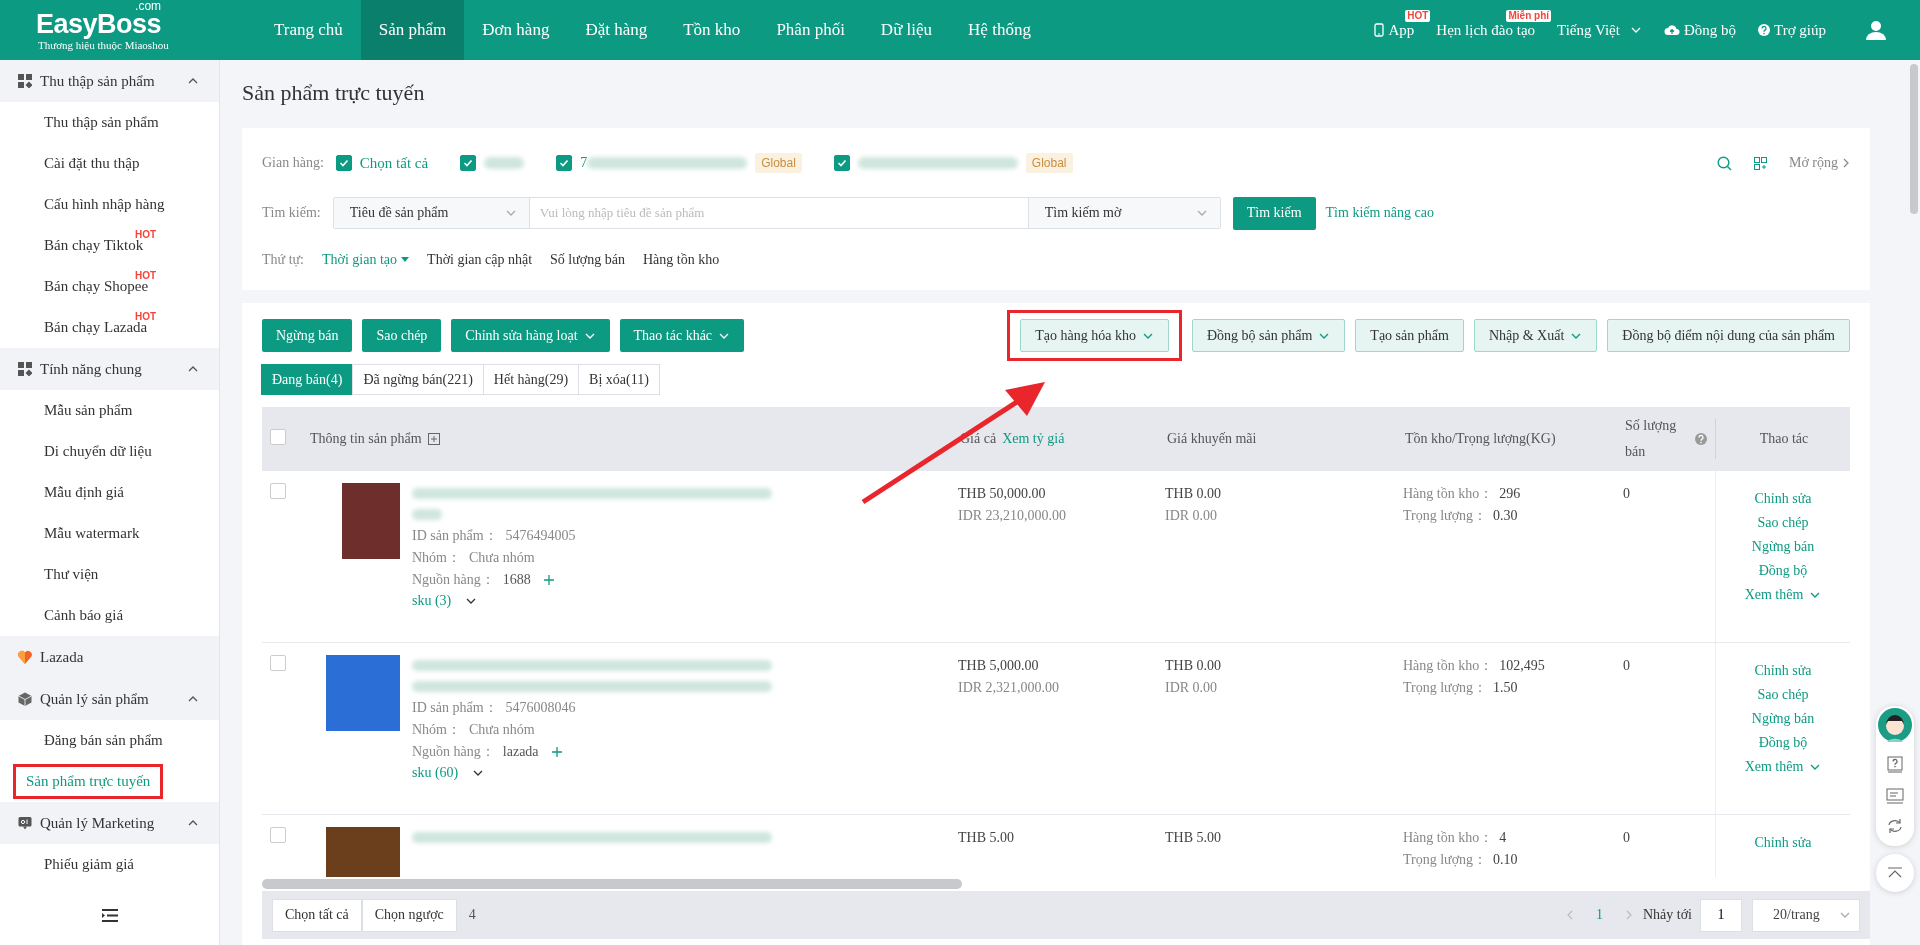 The height and width of the screenshot is (945, 1920). What do you see at coordinates (531, 379) in the screenshot?
I see `status-tab: Hết hàng(29)` at bounding box center [531, 379].